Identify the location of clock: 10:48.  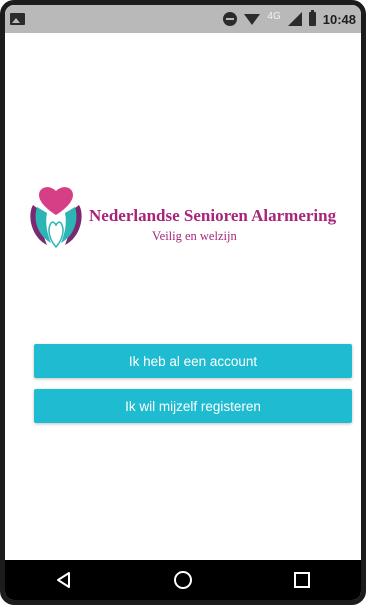
(339, 19).